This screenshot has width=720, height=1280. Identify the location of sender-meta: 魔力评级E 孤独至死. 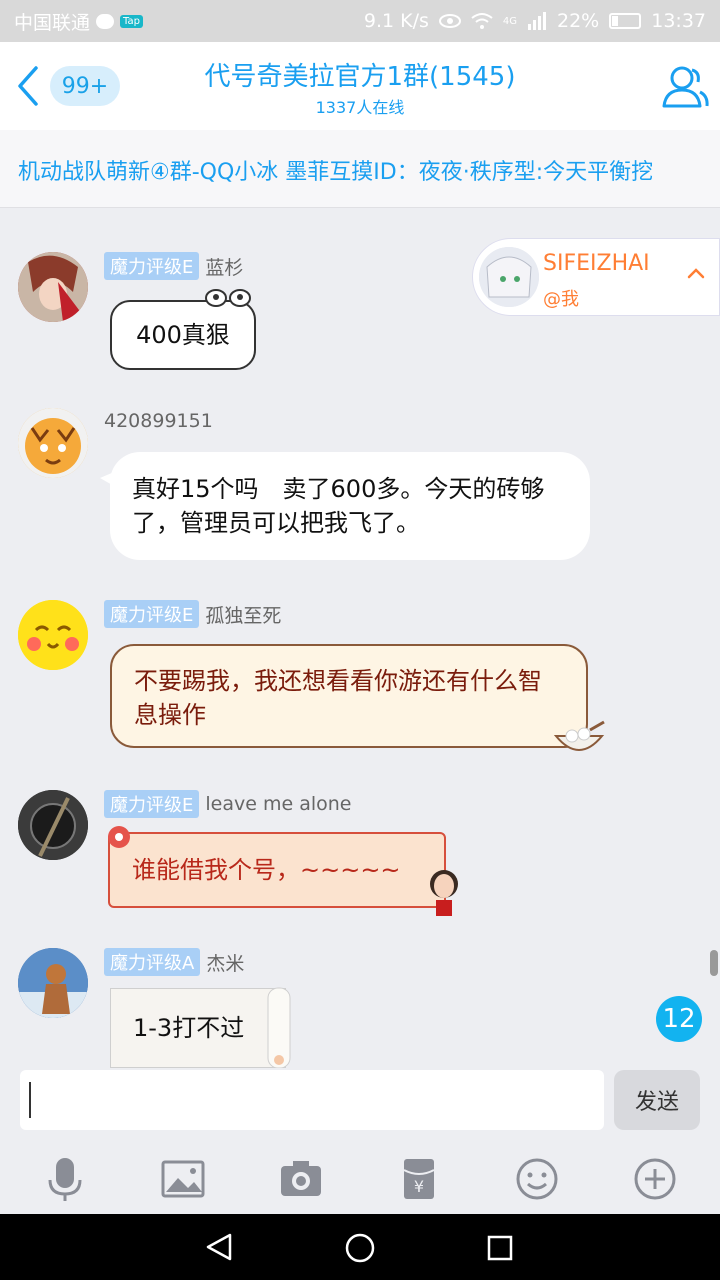
(192, 614).